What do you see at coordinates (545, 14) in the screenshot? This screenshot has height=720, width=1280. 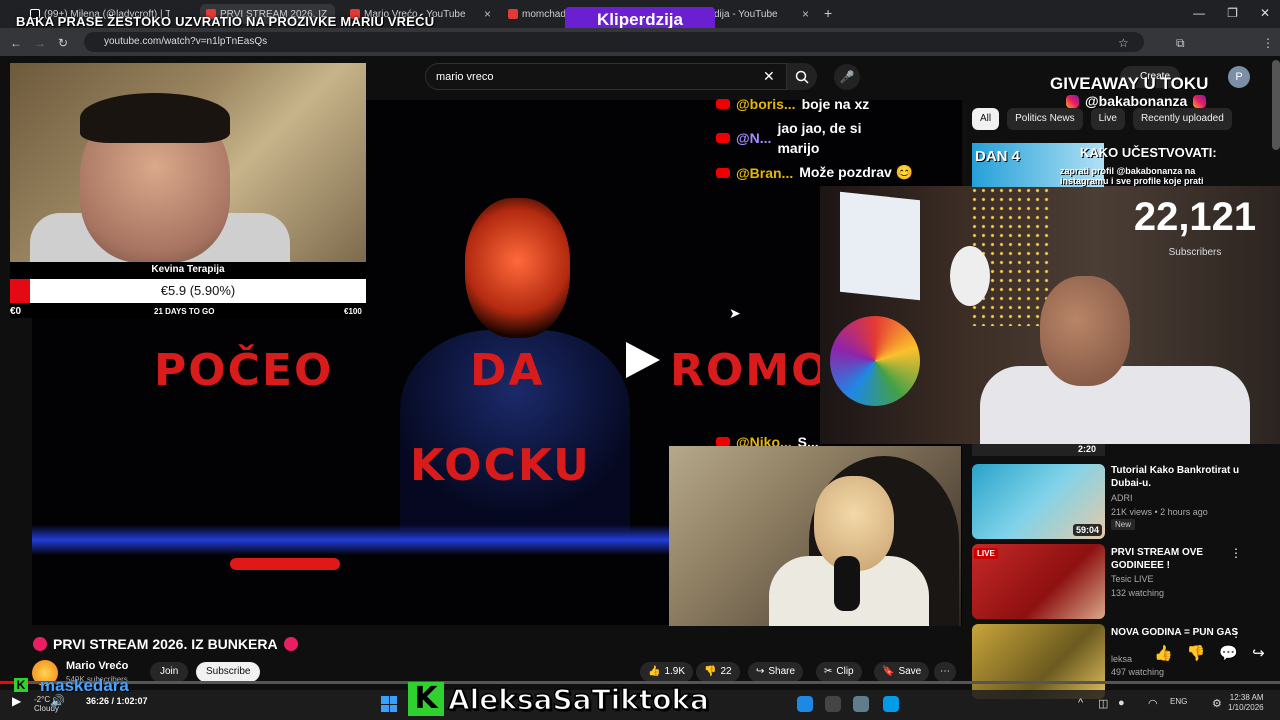 I see `tab-label: momchadij` at bounding box center [545, 14].